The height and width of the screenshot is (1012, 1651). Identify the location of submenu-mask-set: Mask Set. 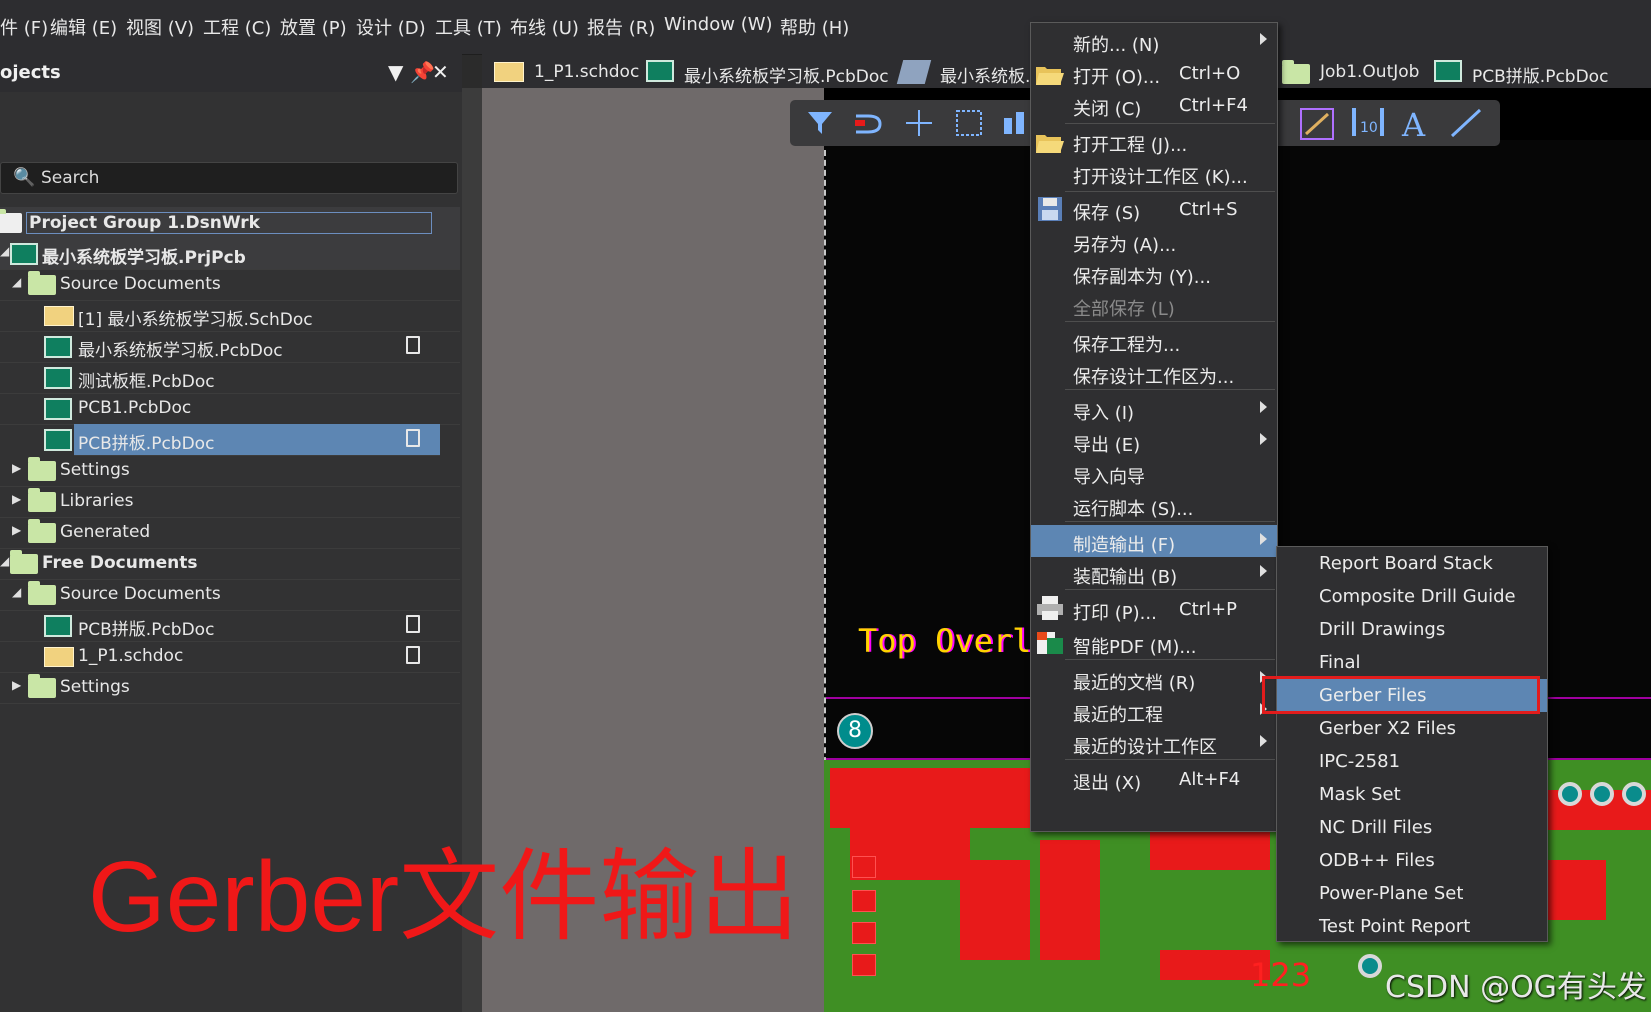
(1412, 794).